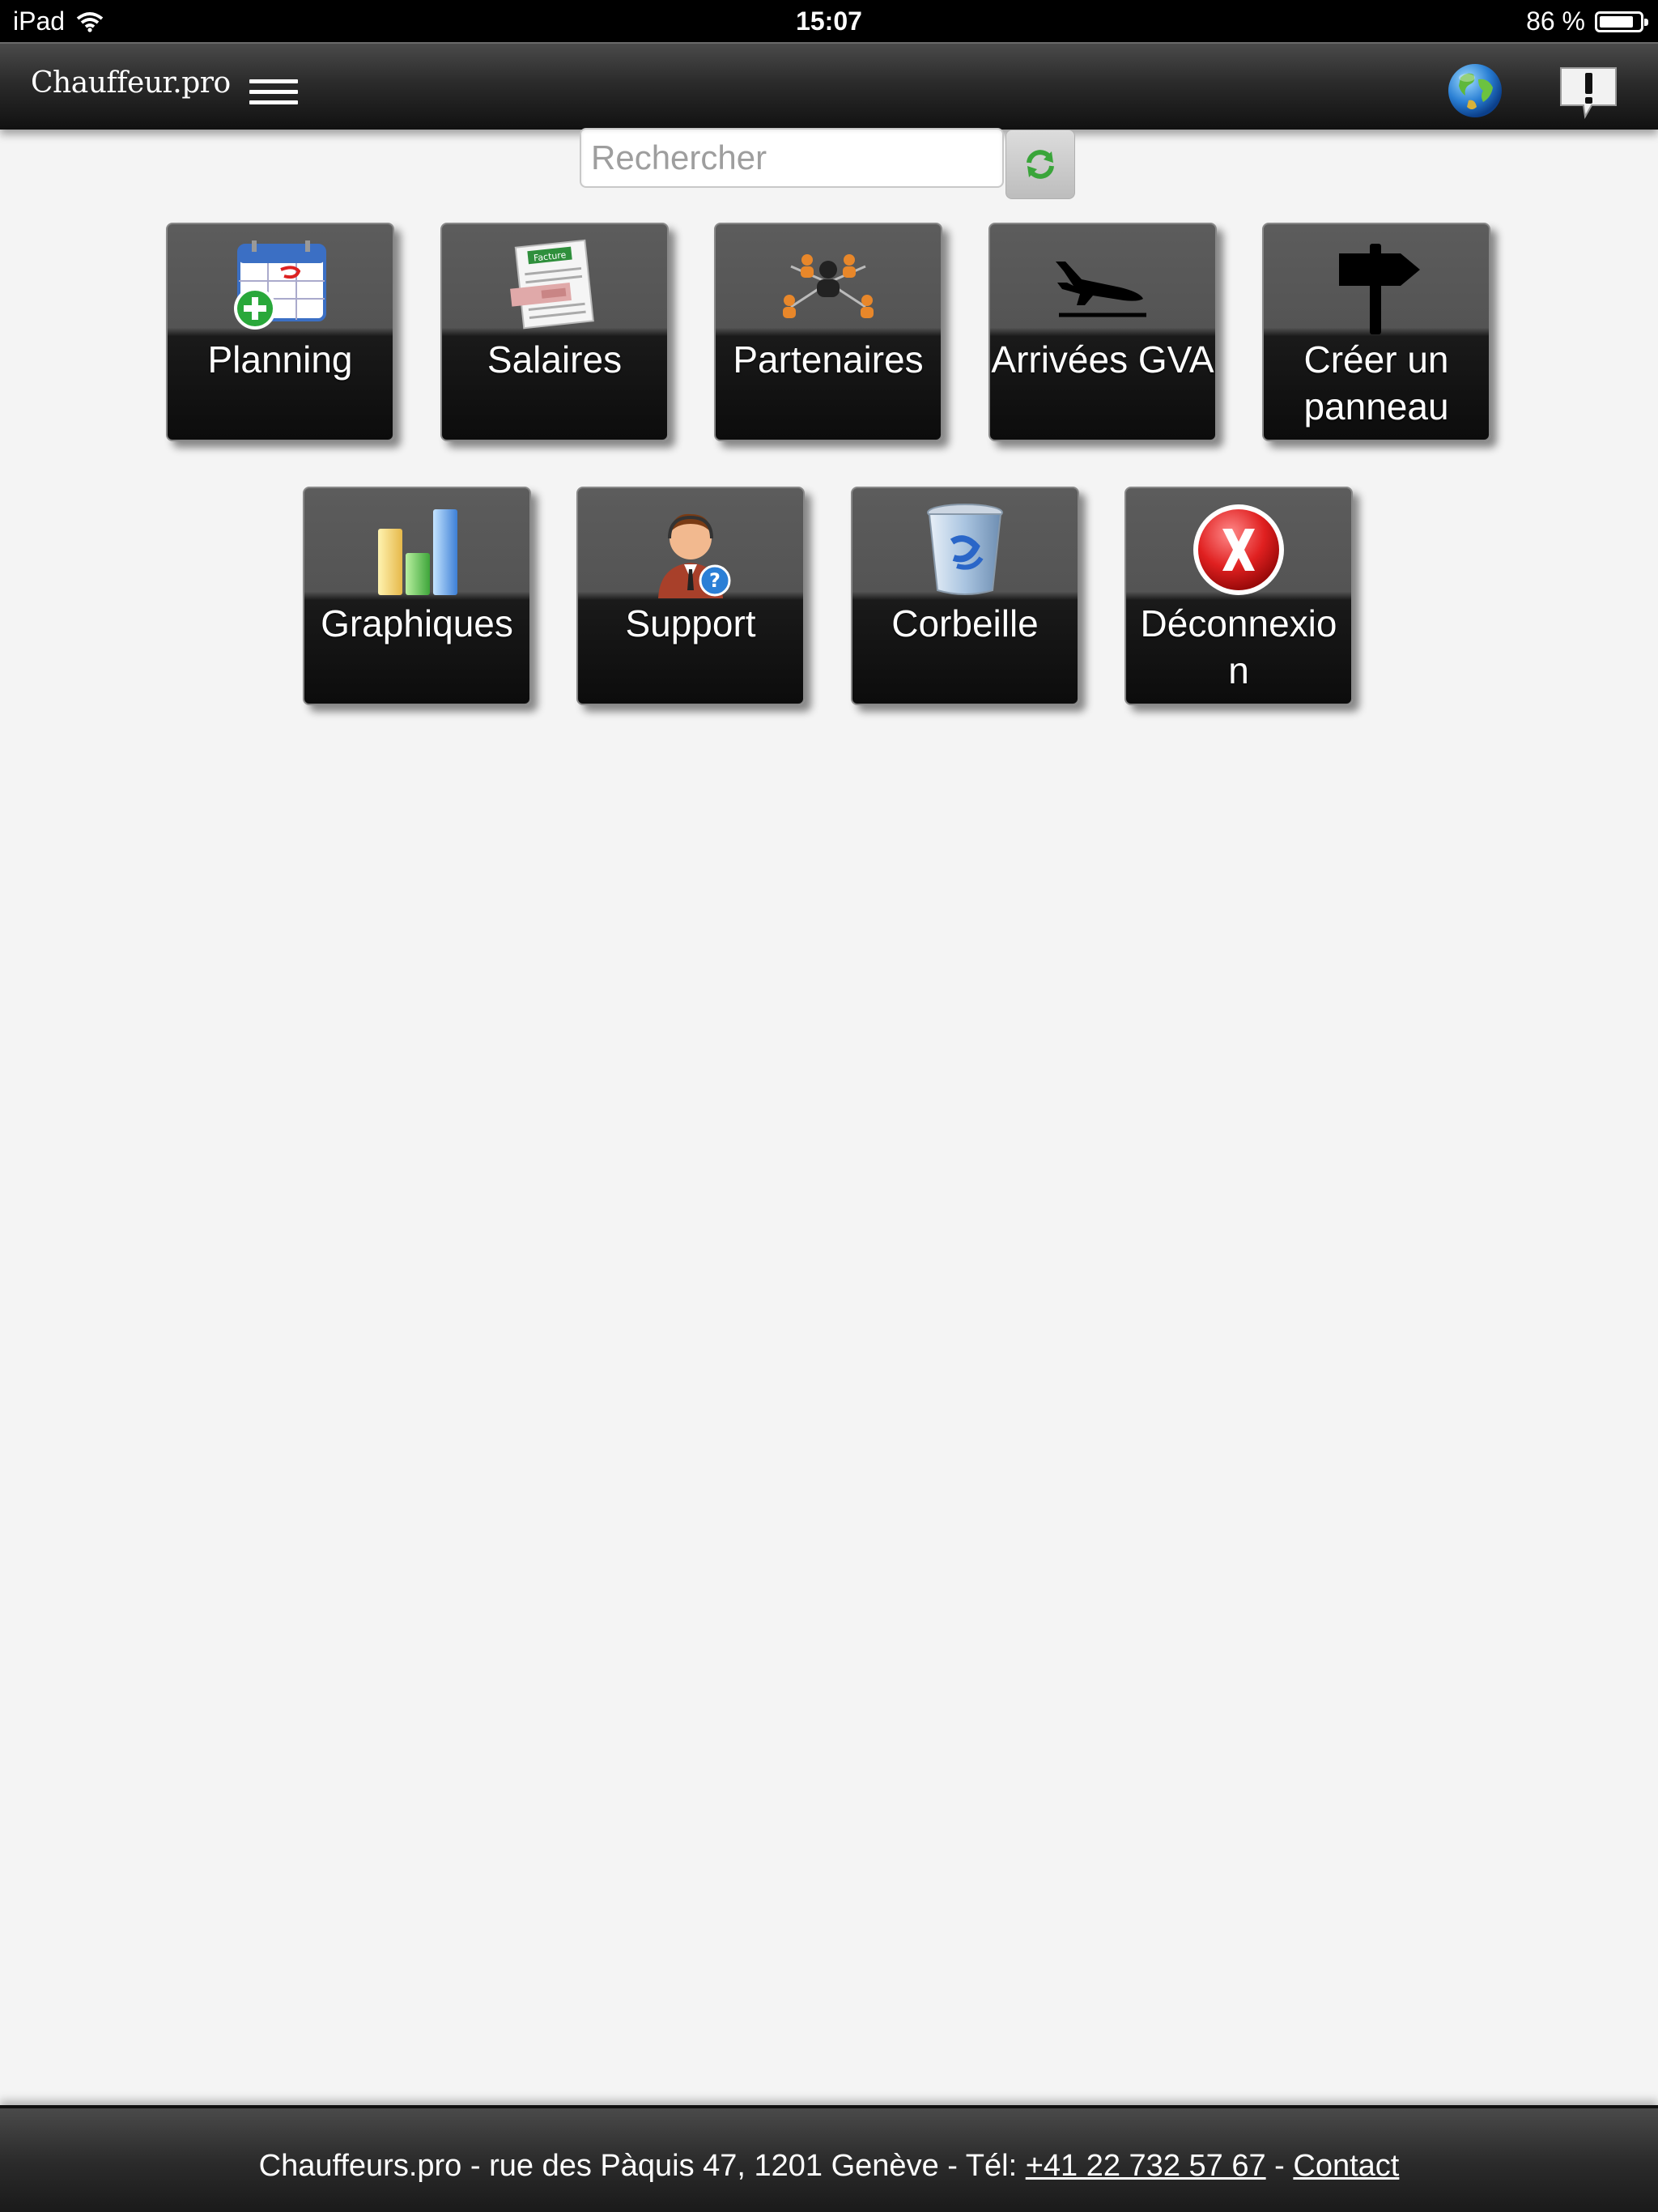 The image size is (1658, 2212). What do you see at coordinates (792, 158) in the screenshot?
I see `search-input` at bounding box center [792, 158].